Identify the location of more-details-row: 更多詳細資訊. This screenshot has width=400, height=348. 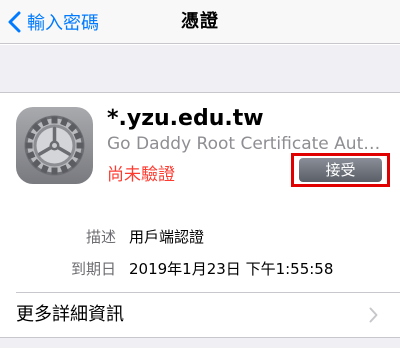
(200, 315).